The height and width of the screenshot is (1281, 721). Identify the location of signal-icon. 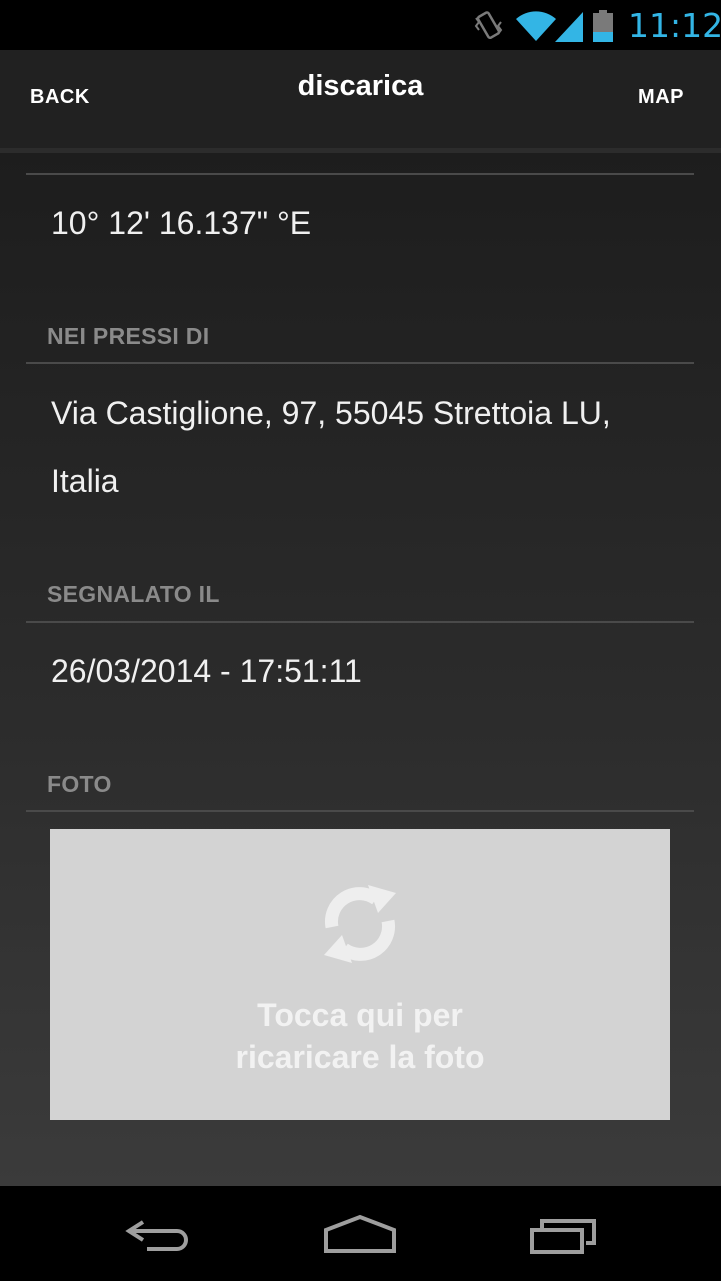
(569, 27).